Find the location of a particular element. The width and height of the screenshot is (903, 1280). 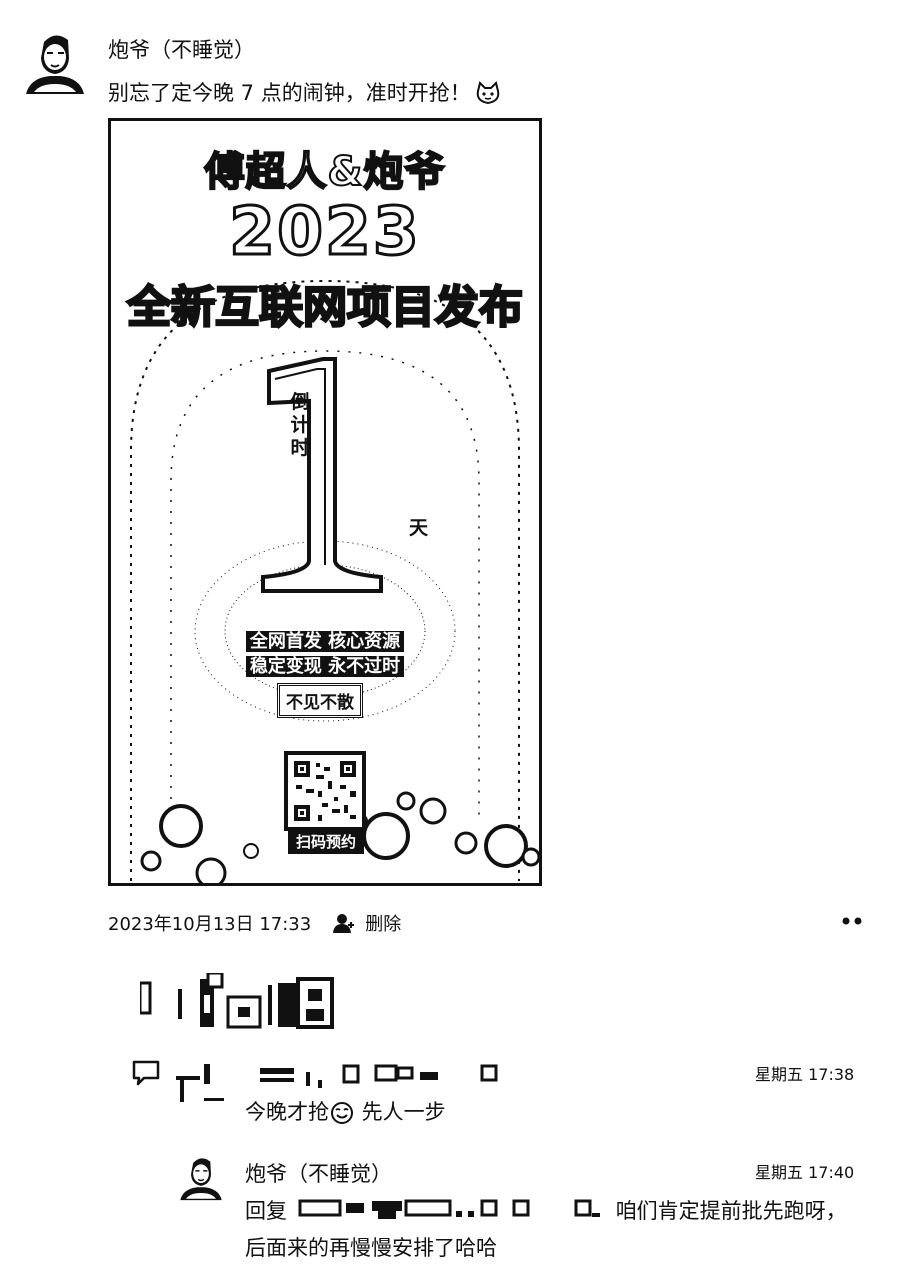

delete-button: 删除 is located at coordinates (383, 924).